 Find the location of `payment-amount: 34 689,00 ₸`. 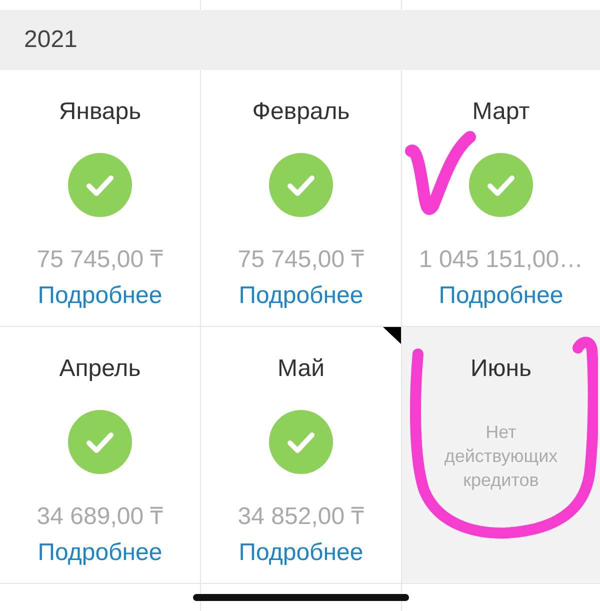

payment-amount: 34 689,00 ₸ is located at coordinates (100, 517).